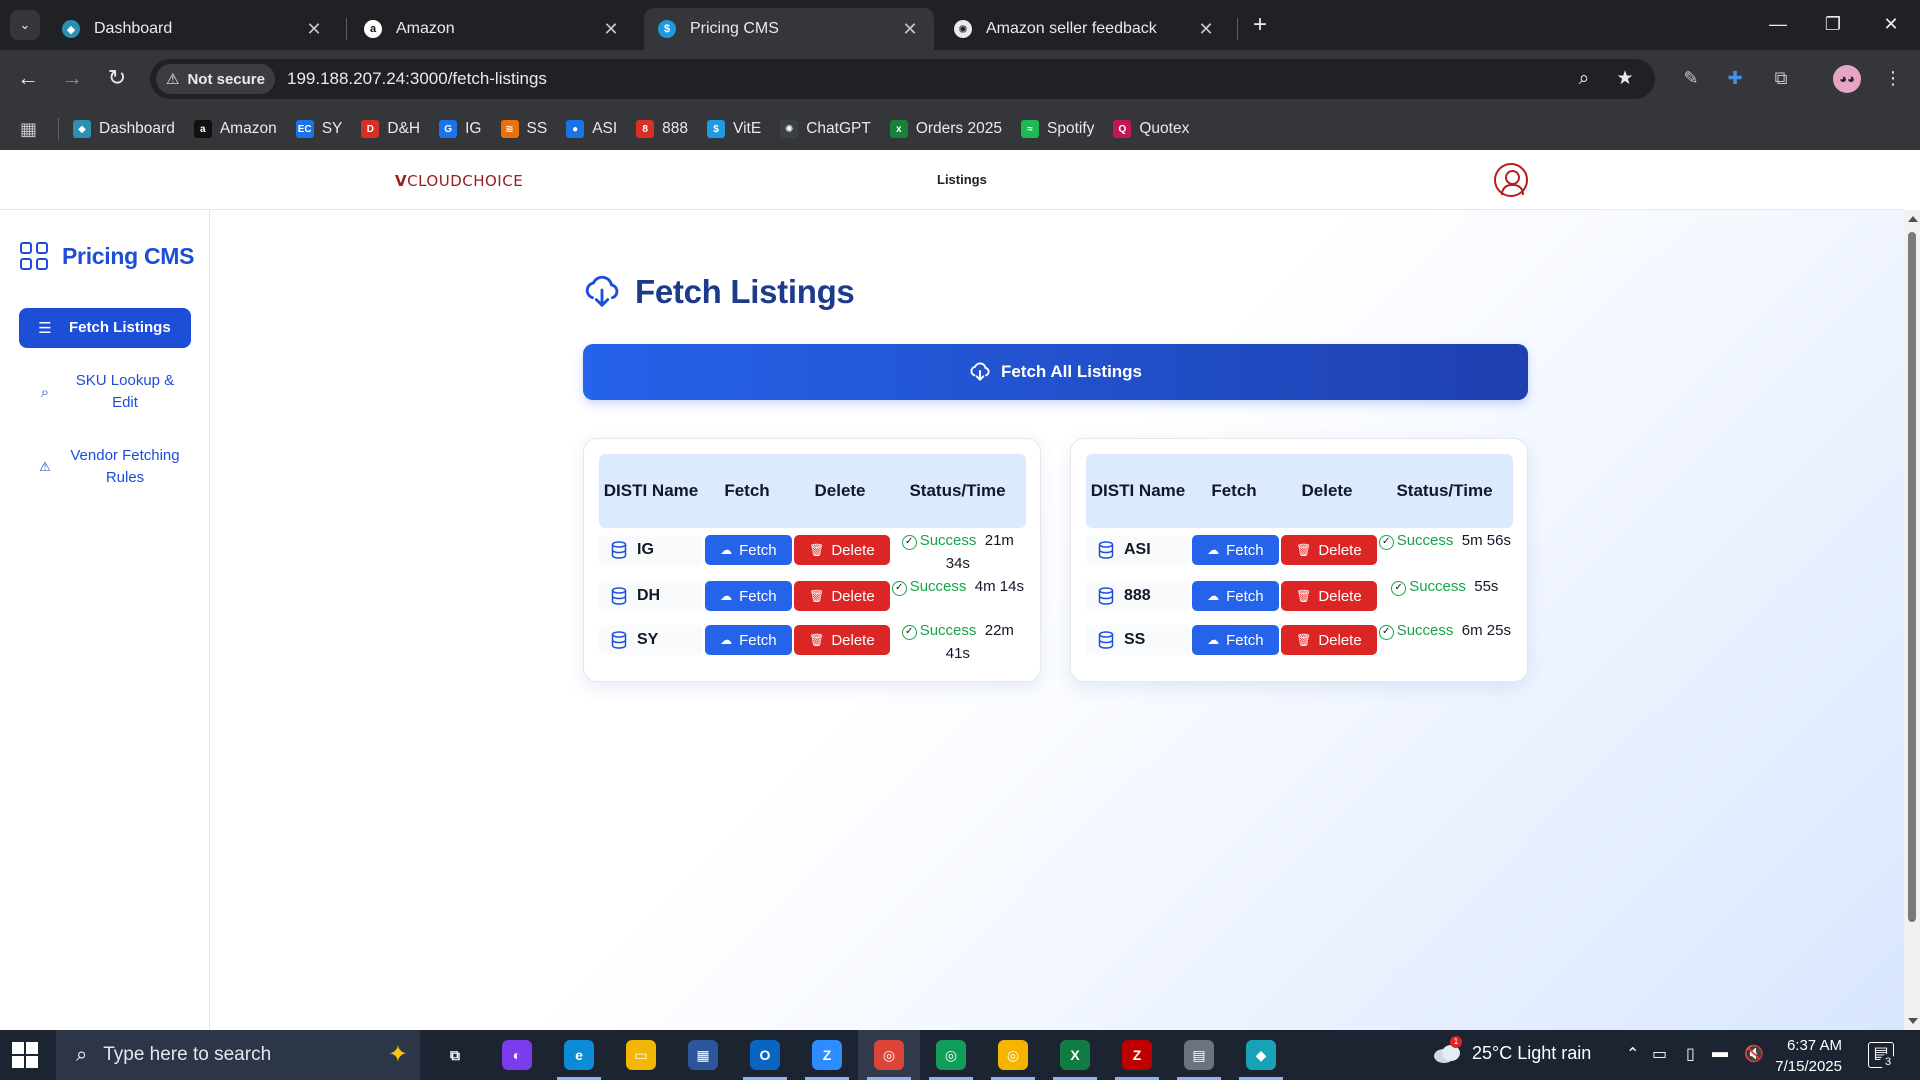 The width and height of the screenshot is (1920, 1080). I want to click on new-tab-button: +, so click(1260, 26).